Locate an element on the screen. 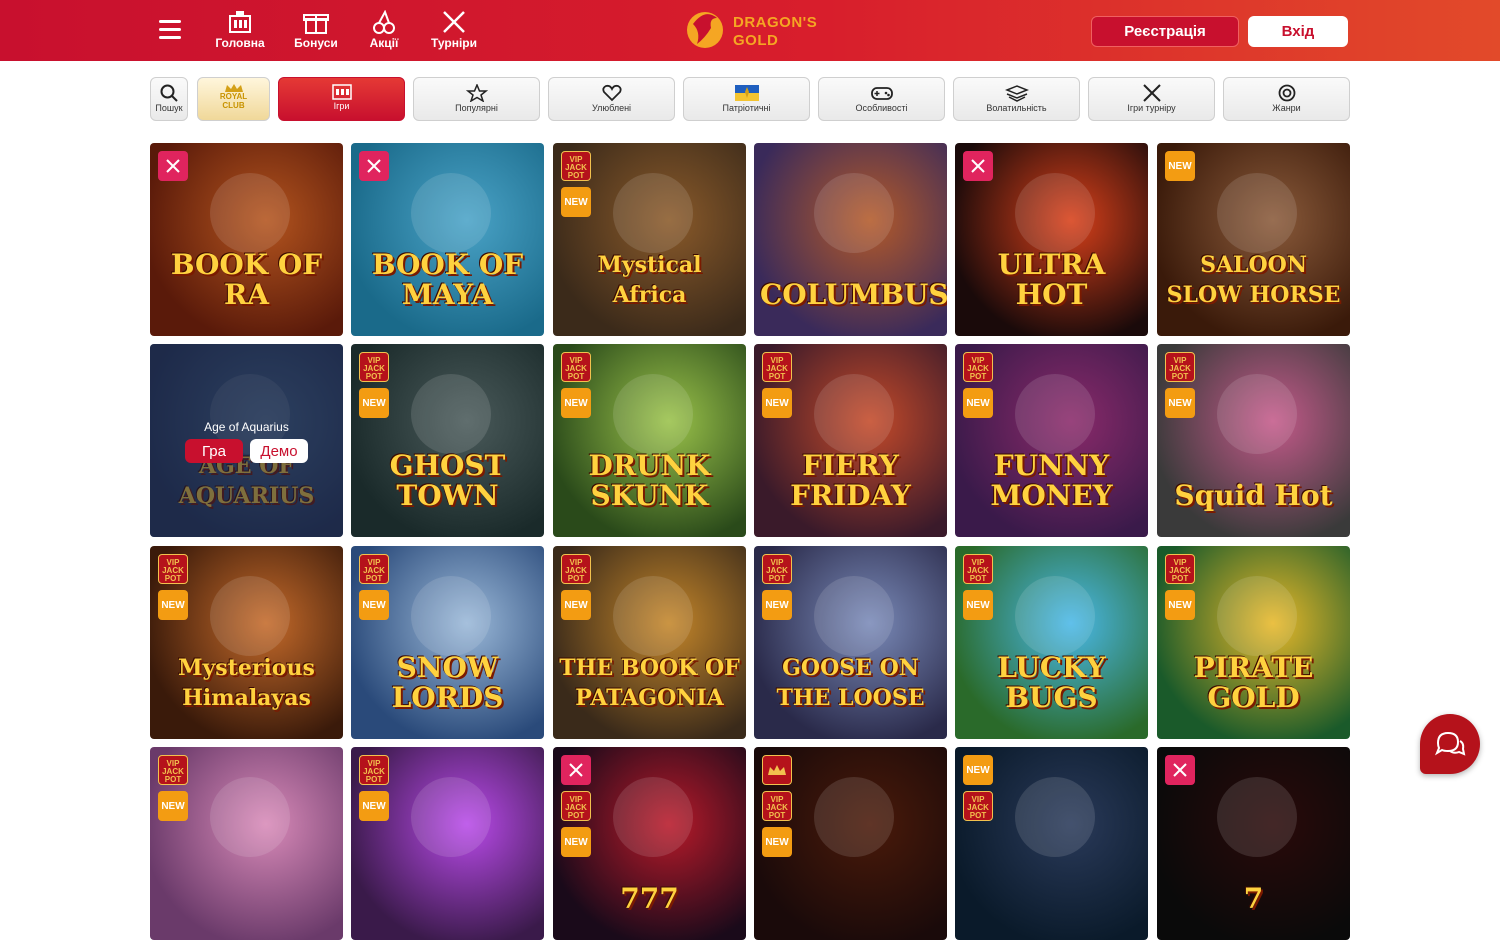  login-button: Вхід is located at coordinates (1298, 31).